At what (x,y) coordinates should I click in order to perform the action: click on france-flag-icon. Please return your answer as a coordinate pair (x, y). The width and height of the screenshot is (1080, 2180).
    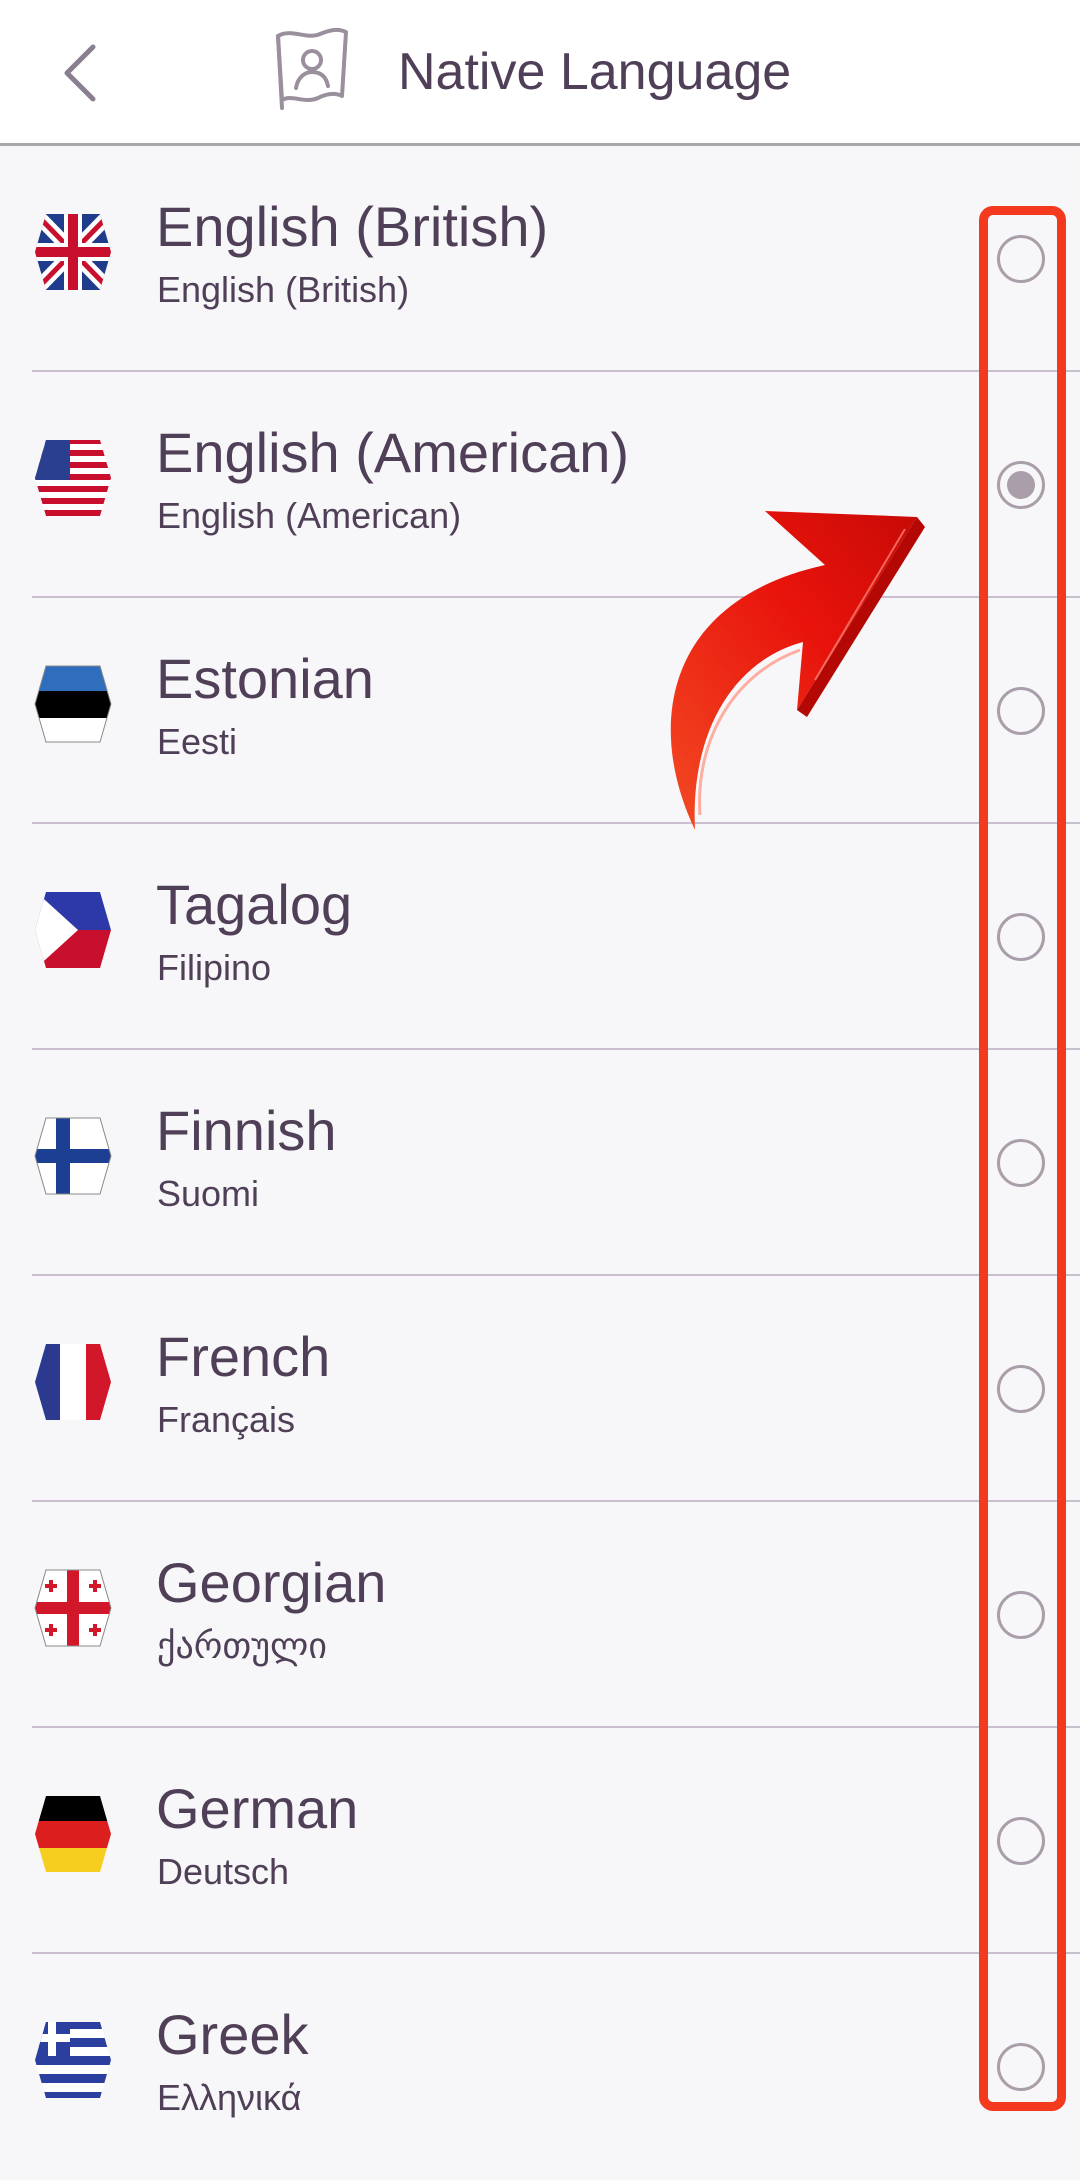
    Looking at the image, I should click on (73, 1382).